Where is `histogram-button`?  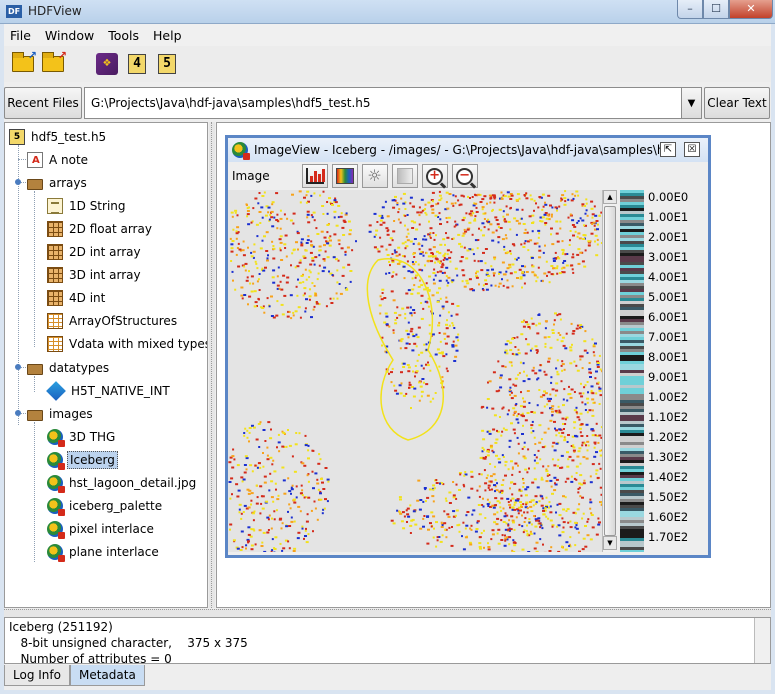 histogram-button is located at coordinates (314, 176).